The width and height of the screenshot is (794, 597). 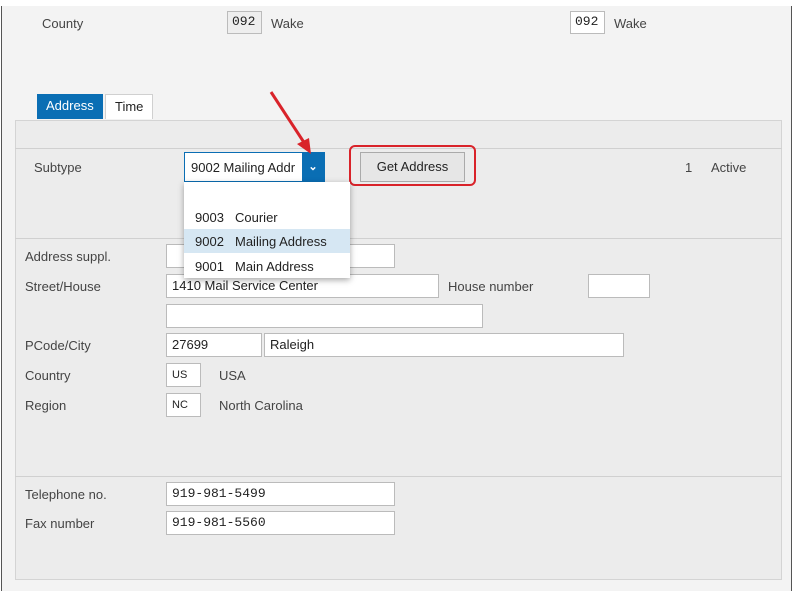 I want to click on county-name-right: Wake, so click(x=630, y=23).